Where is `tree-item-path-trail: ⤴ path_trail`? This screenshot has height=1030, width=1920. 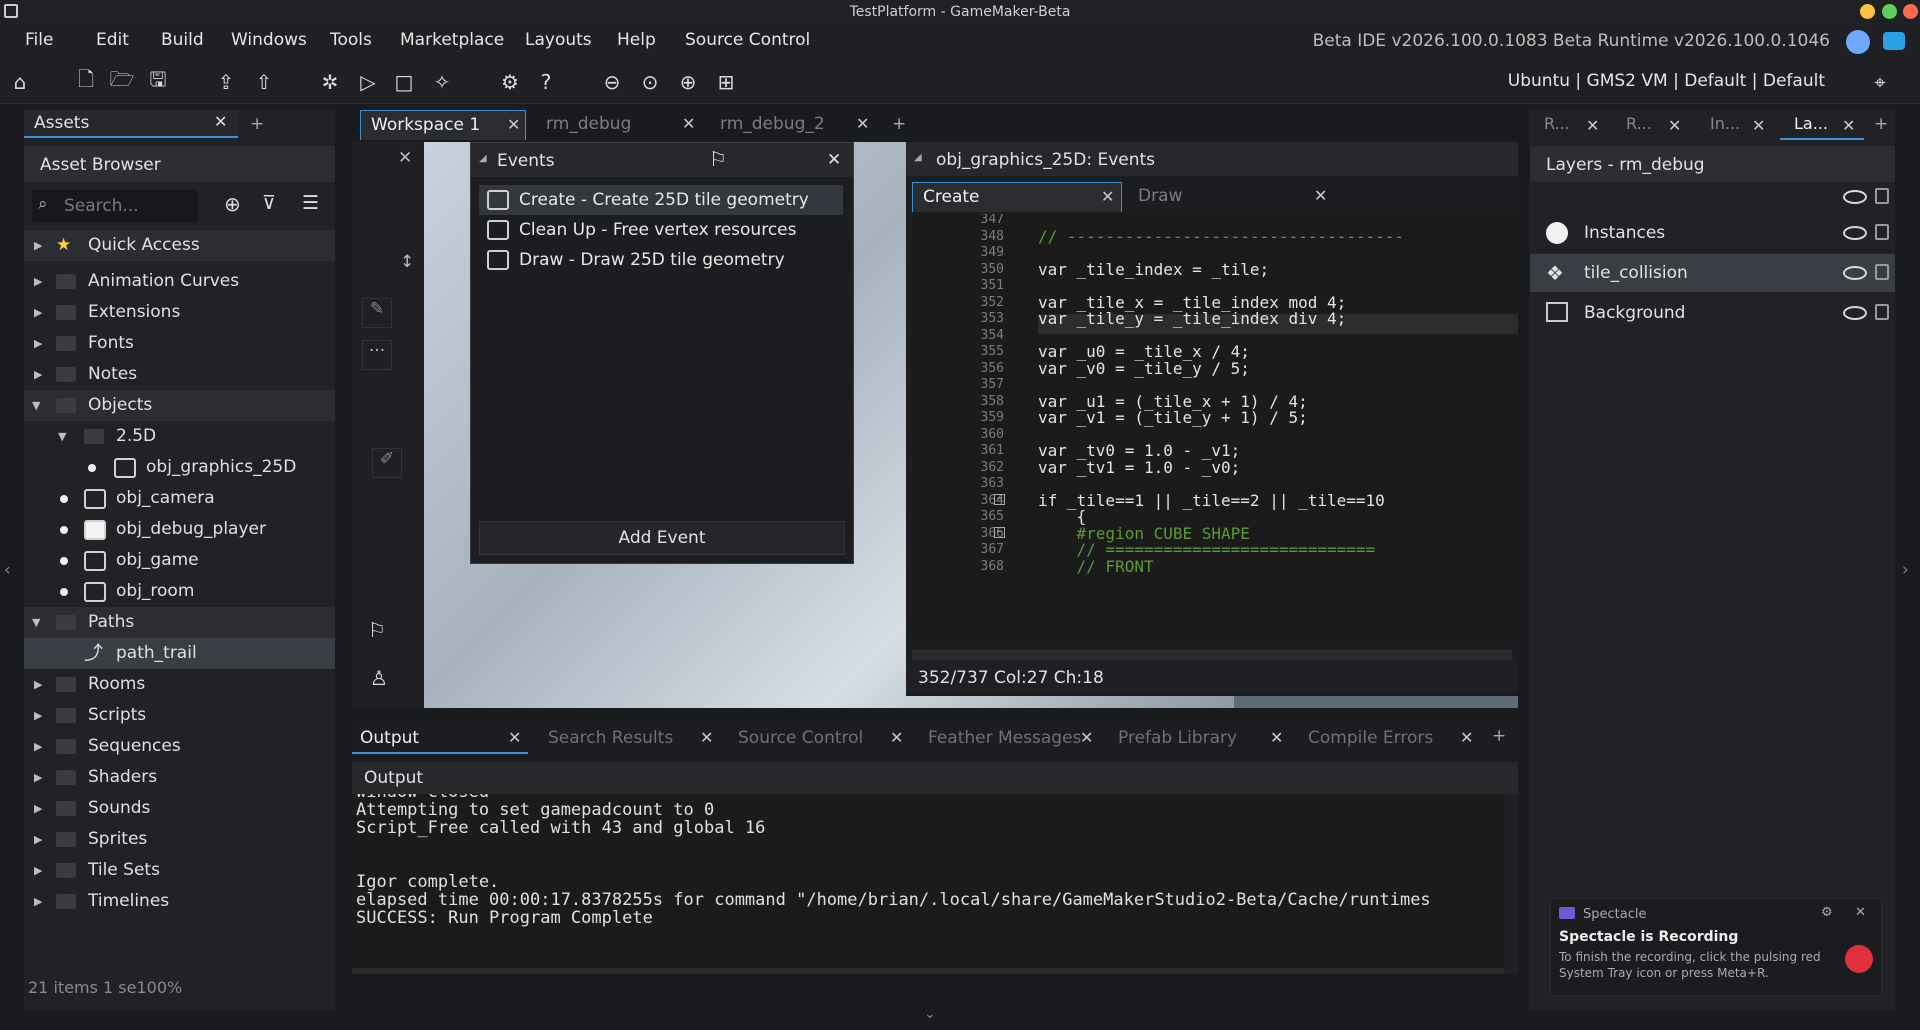 tree-item-path-trail: ⤴ path_trail is located at coordinates (179, 653).